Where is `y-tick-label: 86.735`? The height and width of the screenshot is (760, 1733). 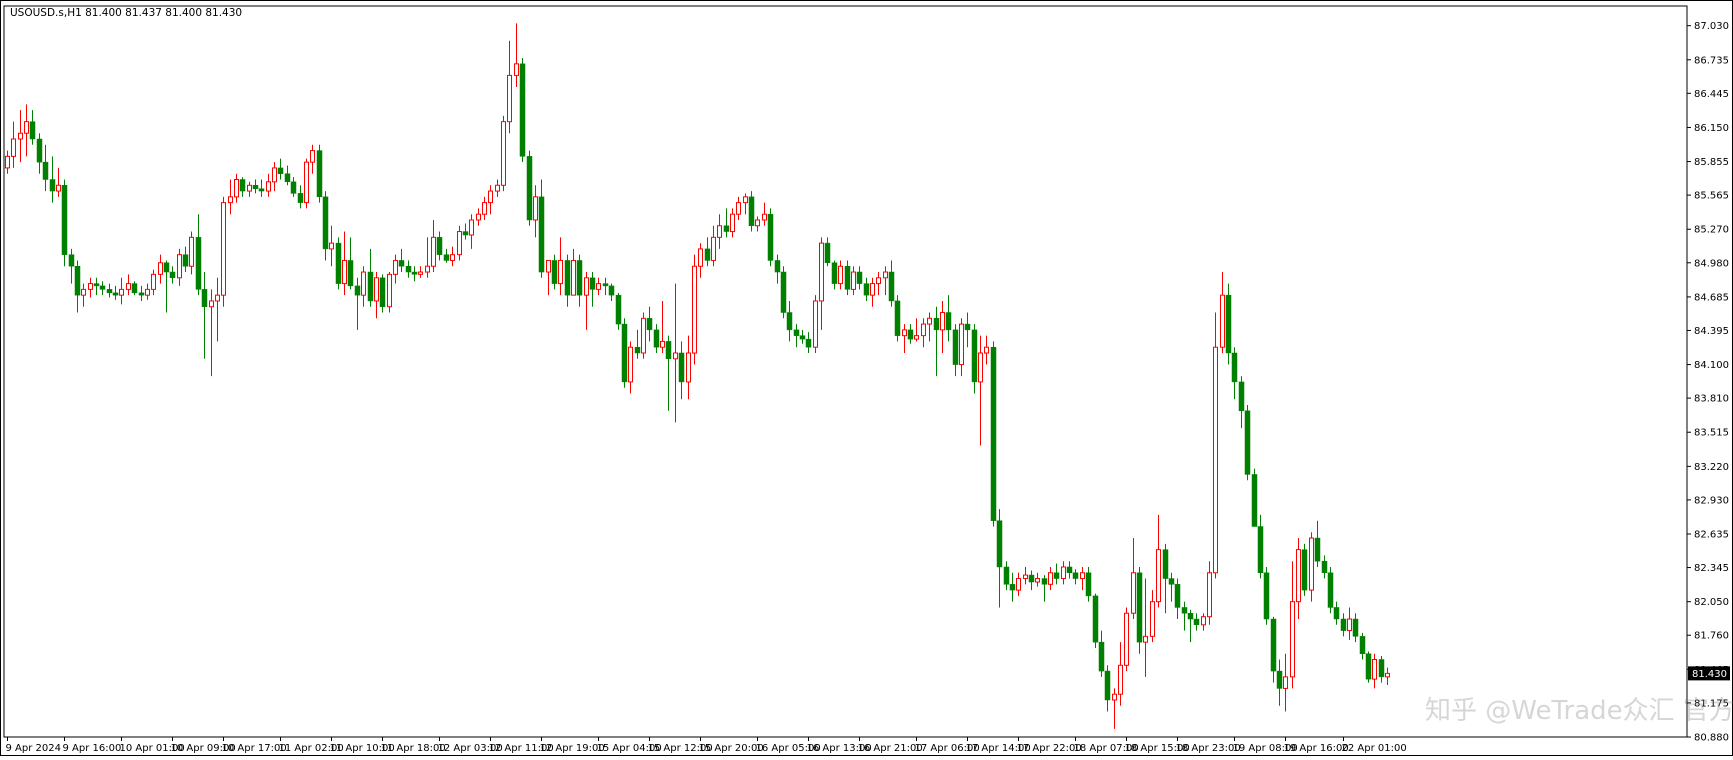 y-tick-label: 86.735 is located at coordinates (1711, 60).